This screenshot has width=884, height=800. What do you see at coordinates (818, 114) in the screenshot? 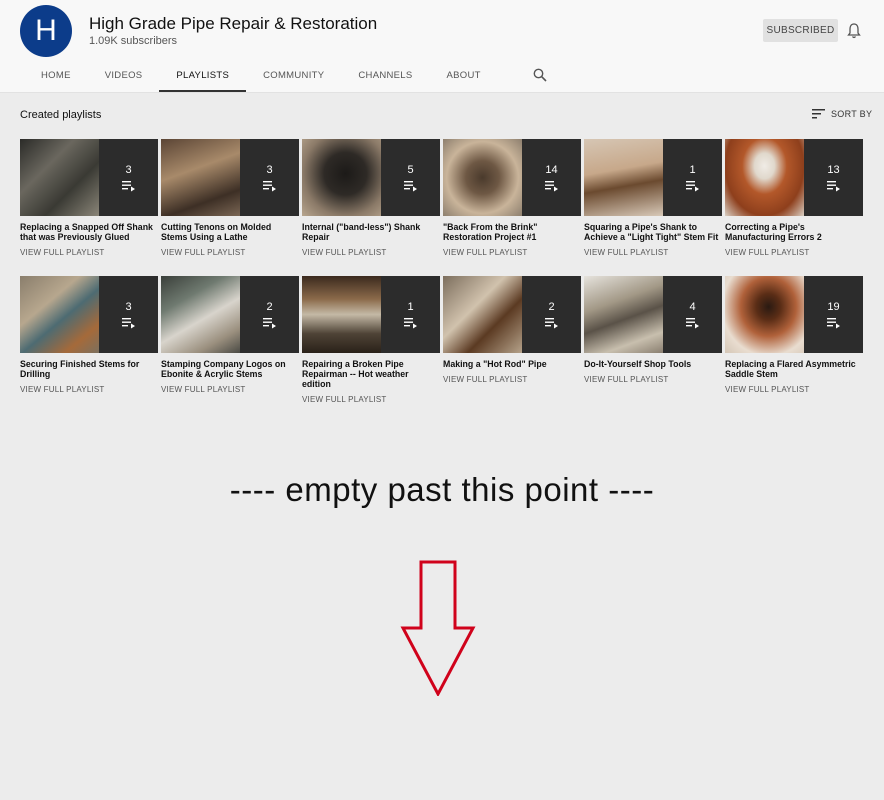
I see `sort-icon` at bounding box center [818, 114].